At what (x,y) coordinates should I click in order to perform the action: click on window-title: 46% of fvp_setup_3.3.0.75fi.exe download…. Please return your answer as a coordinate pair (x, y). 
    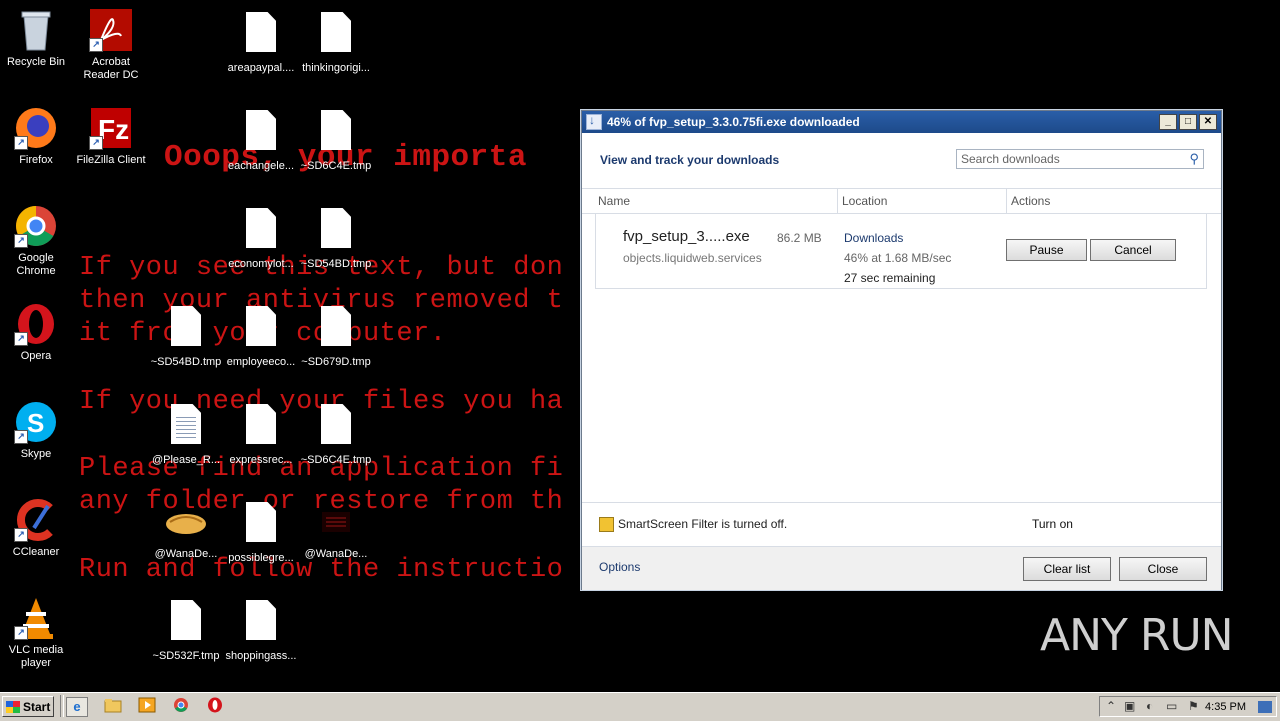
    Looking at the image, I should click on (733, 122).